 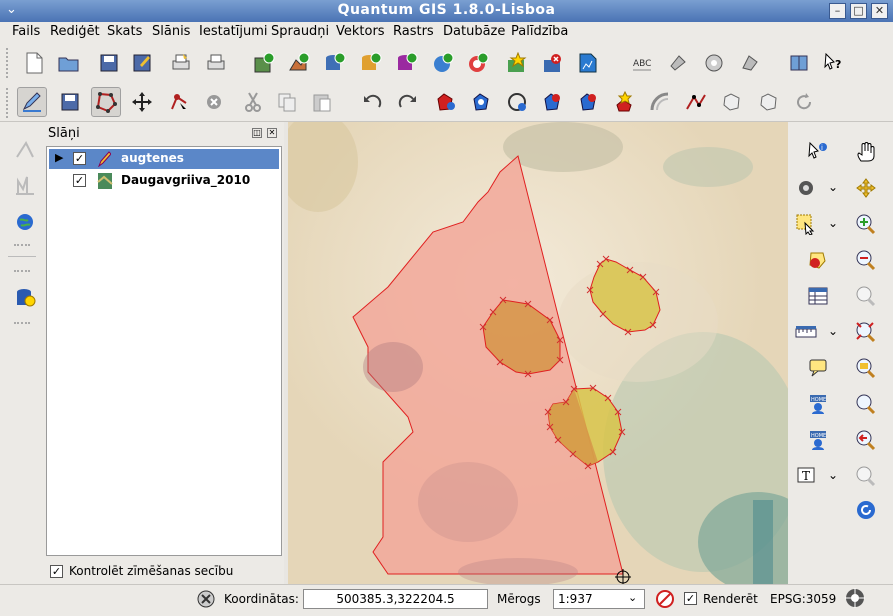 What do you see at coordinates (142, 63) in the screenshot?
I see `save-as-icon` at bounding box center [142, 63].